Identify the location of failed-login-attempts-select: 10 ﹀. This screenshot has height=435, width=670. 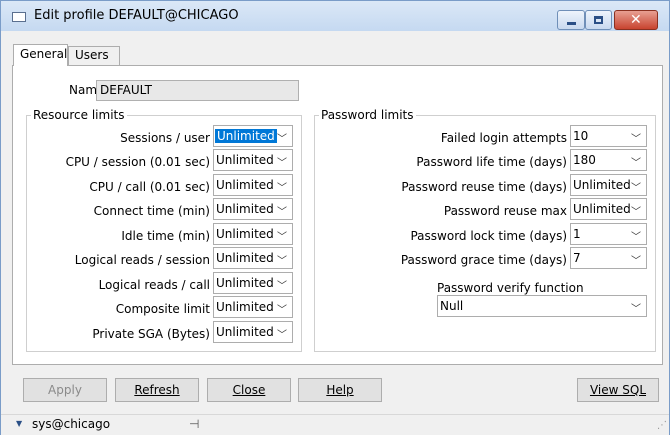
(608, 136).